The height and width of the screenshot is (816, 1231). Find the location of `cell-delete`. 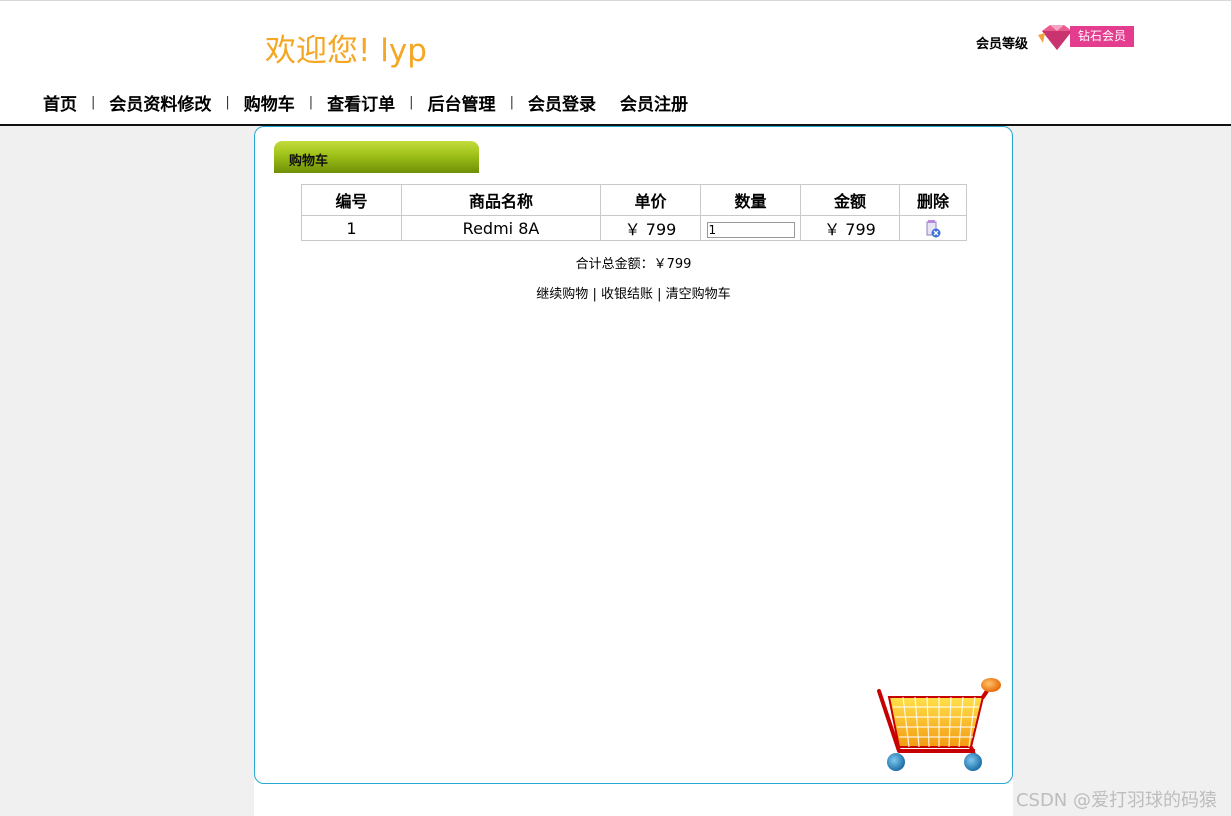

cell-delete is located at coordinates (933, 228).